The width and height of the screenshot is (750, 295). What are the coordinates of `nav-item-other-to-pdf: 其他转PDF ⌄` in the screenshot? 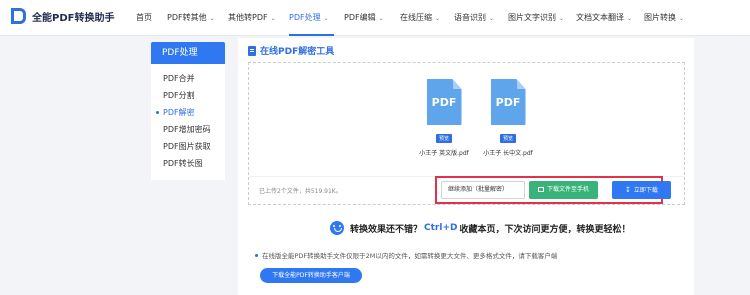 It's located at (258, 18).